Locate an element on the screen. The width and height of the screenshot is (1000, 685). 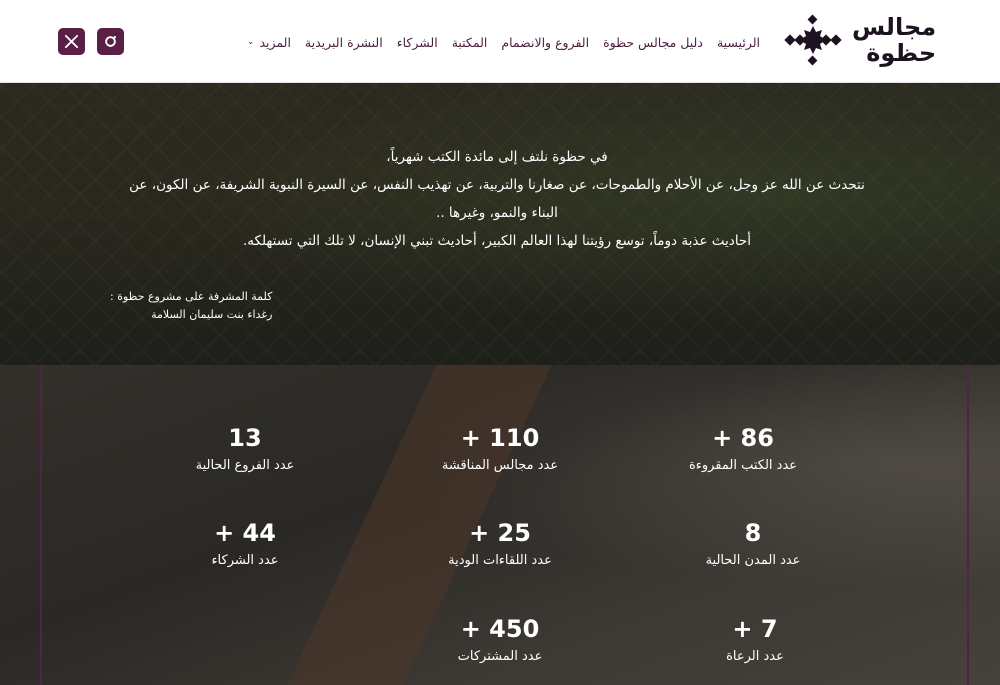
stat-books-read: 86 + عدد الكتب المقروءة is located at coordinates (743, 449).